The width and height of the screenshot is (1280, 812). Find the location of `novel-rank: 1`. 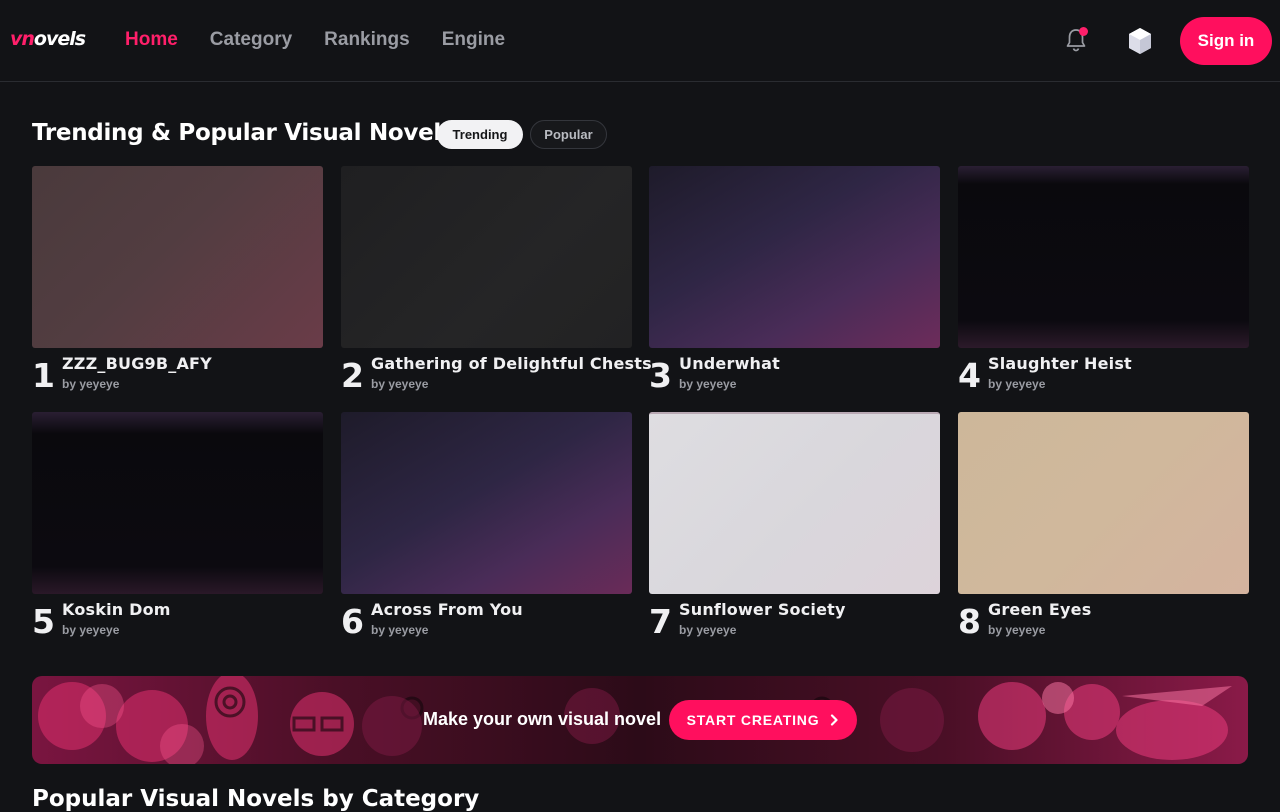

novel-rank: 1 is located at coordinates (43, 375).